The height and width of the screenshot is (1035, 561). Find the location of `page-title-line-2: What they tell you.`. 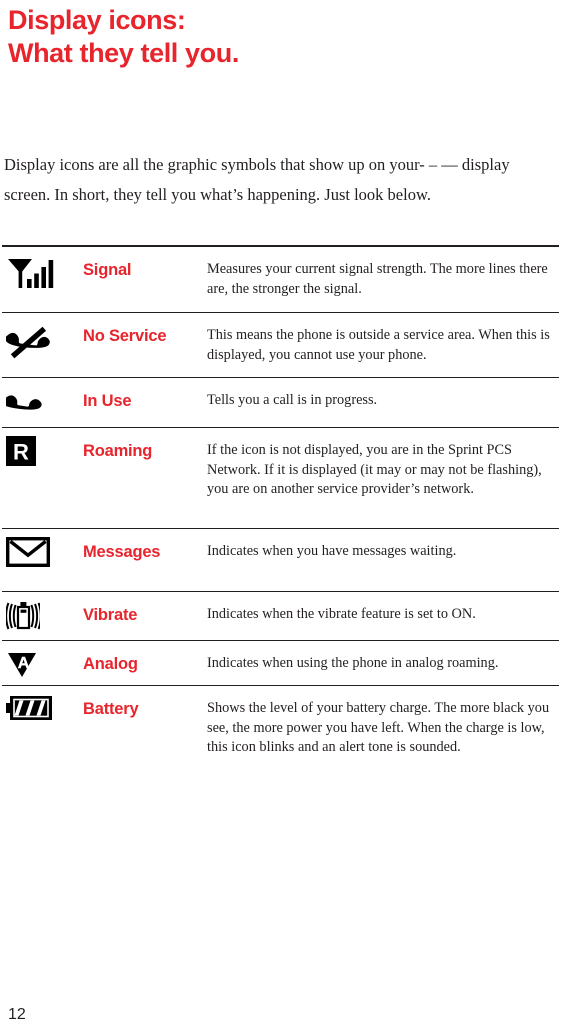

page-title-line-2: What they tell you. is located at coordinates (123, 53).